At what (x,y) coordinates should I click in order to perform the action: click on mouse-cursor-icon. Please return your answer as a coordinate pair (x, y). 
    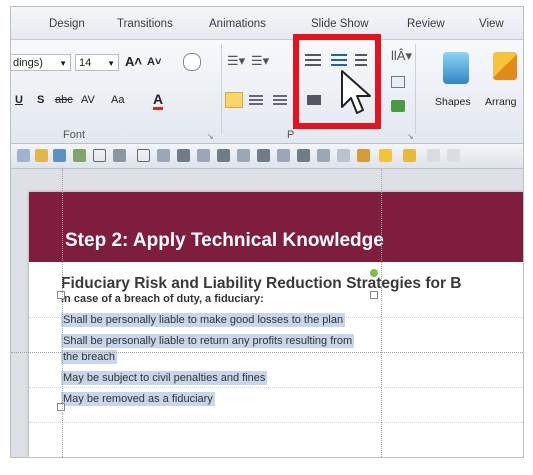
    Looking at the image, I should click on (356, 92).